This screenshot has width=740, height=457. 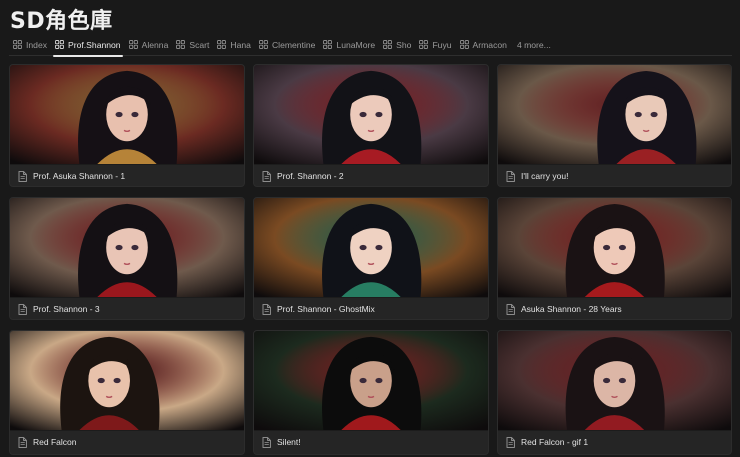 What do you see at coordinates (240, 44) in the screenshot?
I see `tab-label: Hana` at bounding box center [240, 44].